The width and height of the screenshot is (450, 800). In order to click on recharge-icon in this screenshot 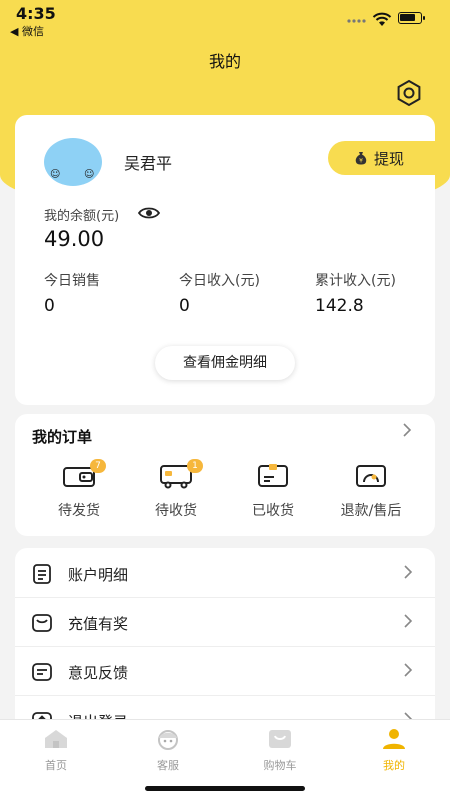, I will do `click(42, 623)`.